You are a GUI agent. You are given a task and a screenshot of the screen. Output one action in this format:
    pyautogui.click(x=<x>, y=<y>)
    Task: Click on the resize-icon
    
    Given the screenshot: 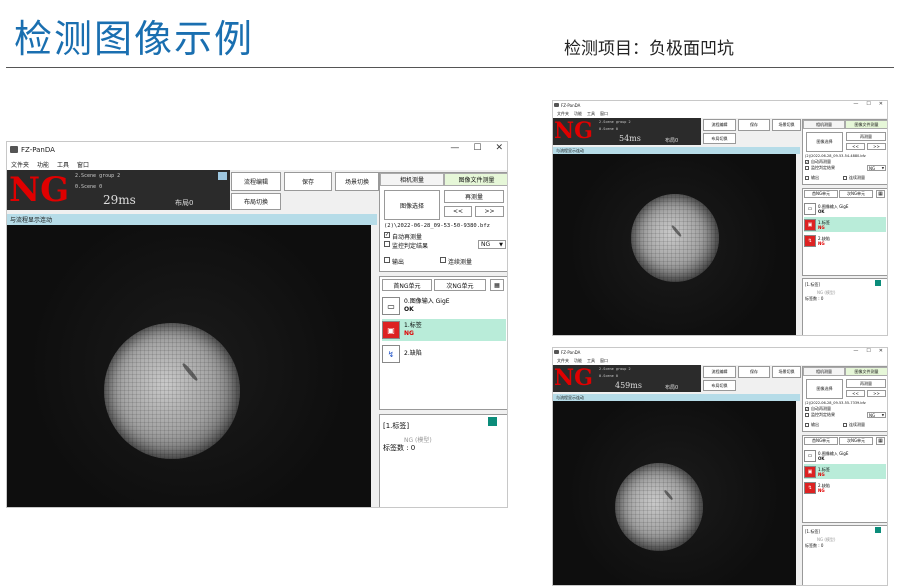 What is the action you would take?
    pyautogui.click(x=222, y=176)
    